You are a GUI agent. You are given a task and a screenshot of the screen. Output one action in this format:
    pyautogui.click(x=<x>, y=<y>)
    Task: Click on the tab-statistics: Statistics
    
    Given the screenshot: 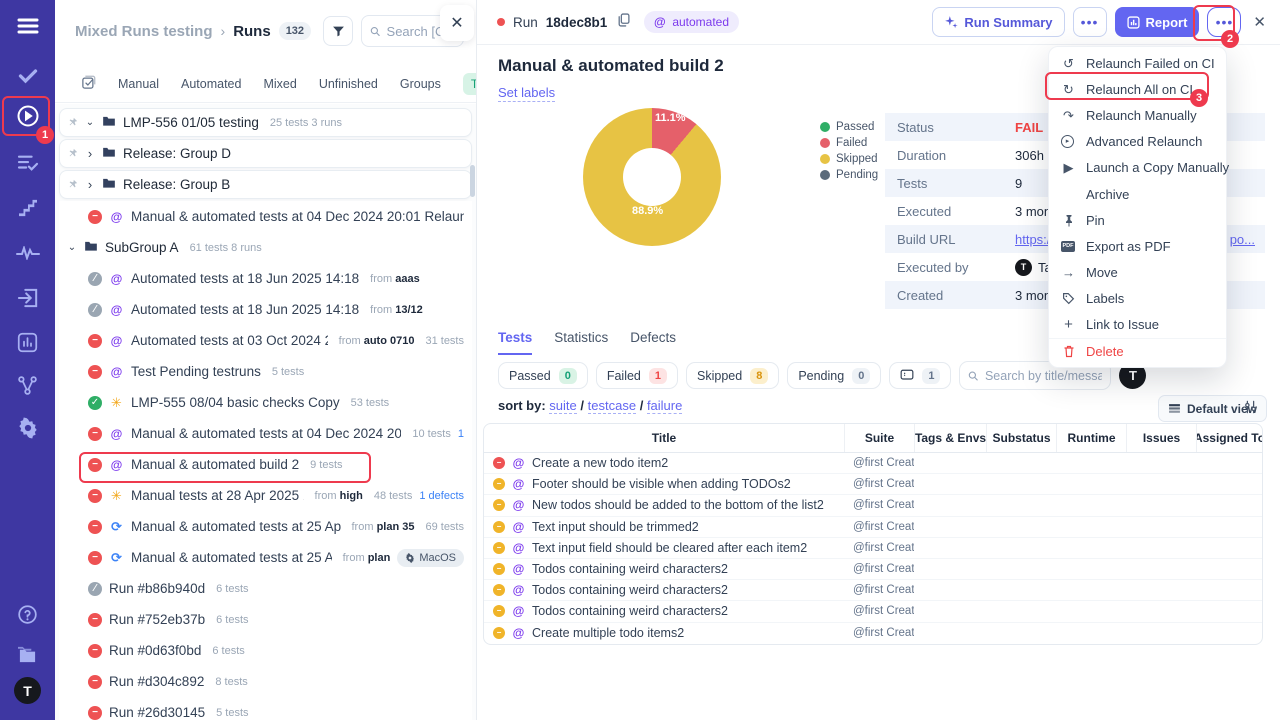 What is the action you would take?
    pyautogui.click(x=581, y=342)
    